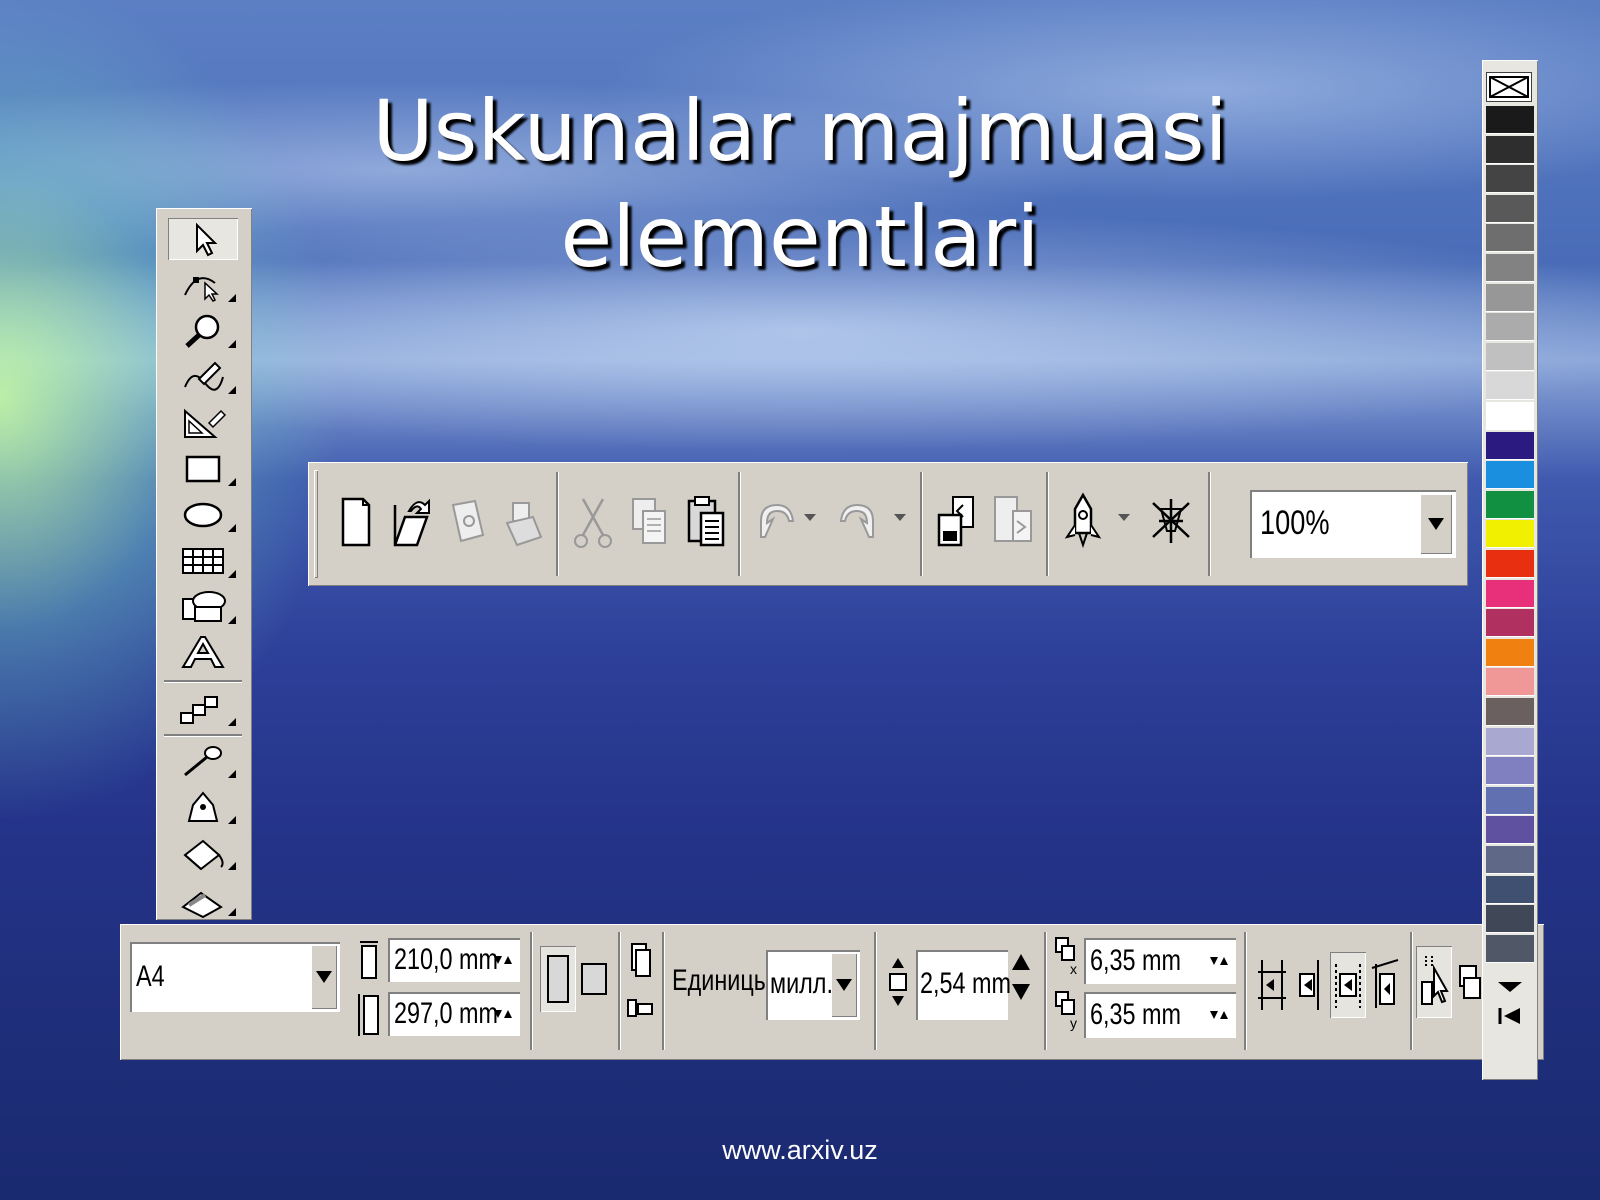 Image resolution: width=1600 pixels, height=1200 pixels. What do you see at coordinates (467, 521) in the screenshot?
I see `save-button` at bounding box center [467, 521].